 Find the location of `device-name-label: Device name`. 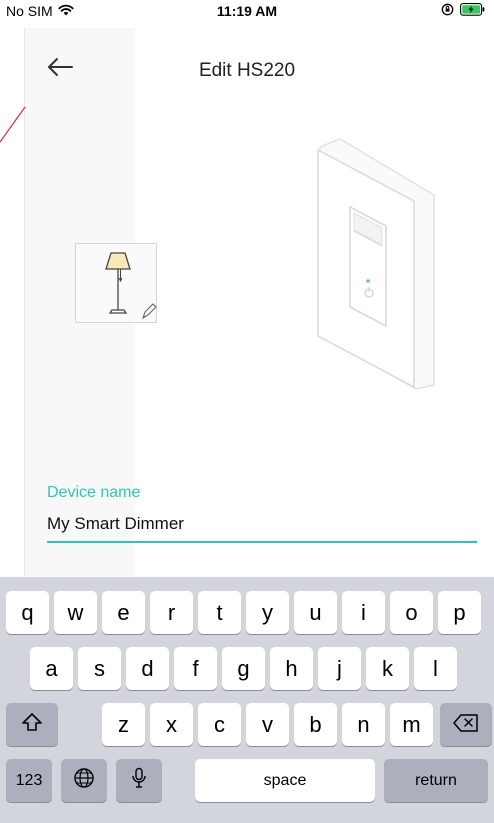

device-name-label: Device name is located at coordinates (94, 492).